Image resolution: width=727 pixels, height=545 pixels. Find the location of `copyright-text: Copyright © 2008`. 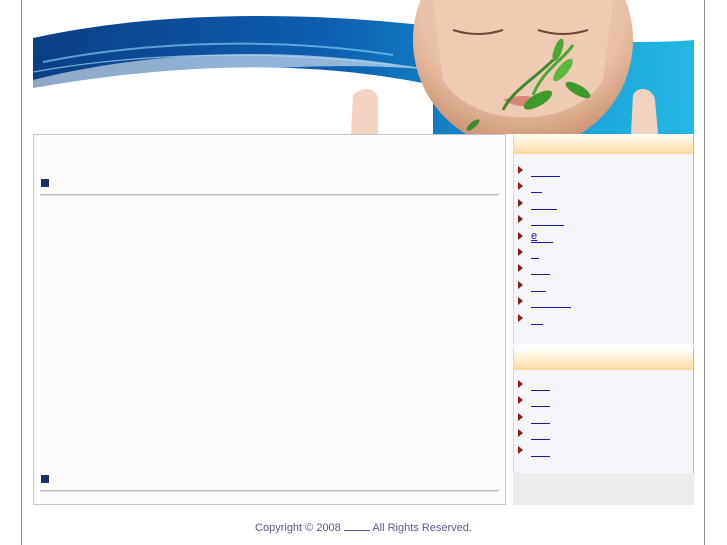

copyright-text: Copyright © 2008 is located at coordinates (298, 528).